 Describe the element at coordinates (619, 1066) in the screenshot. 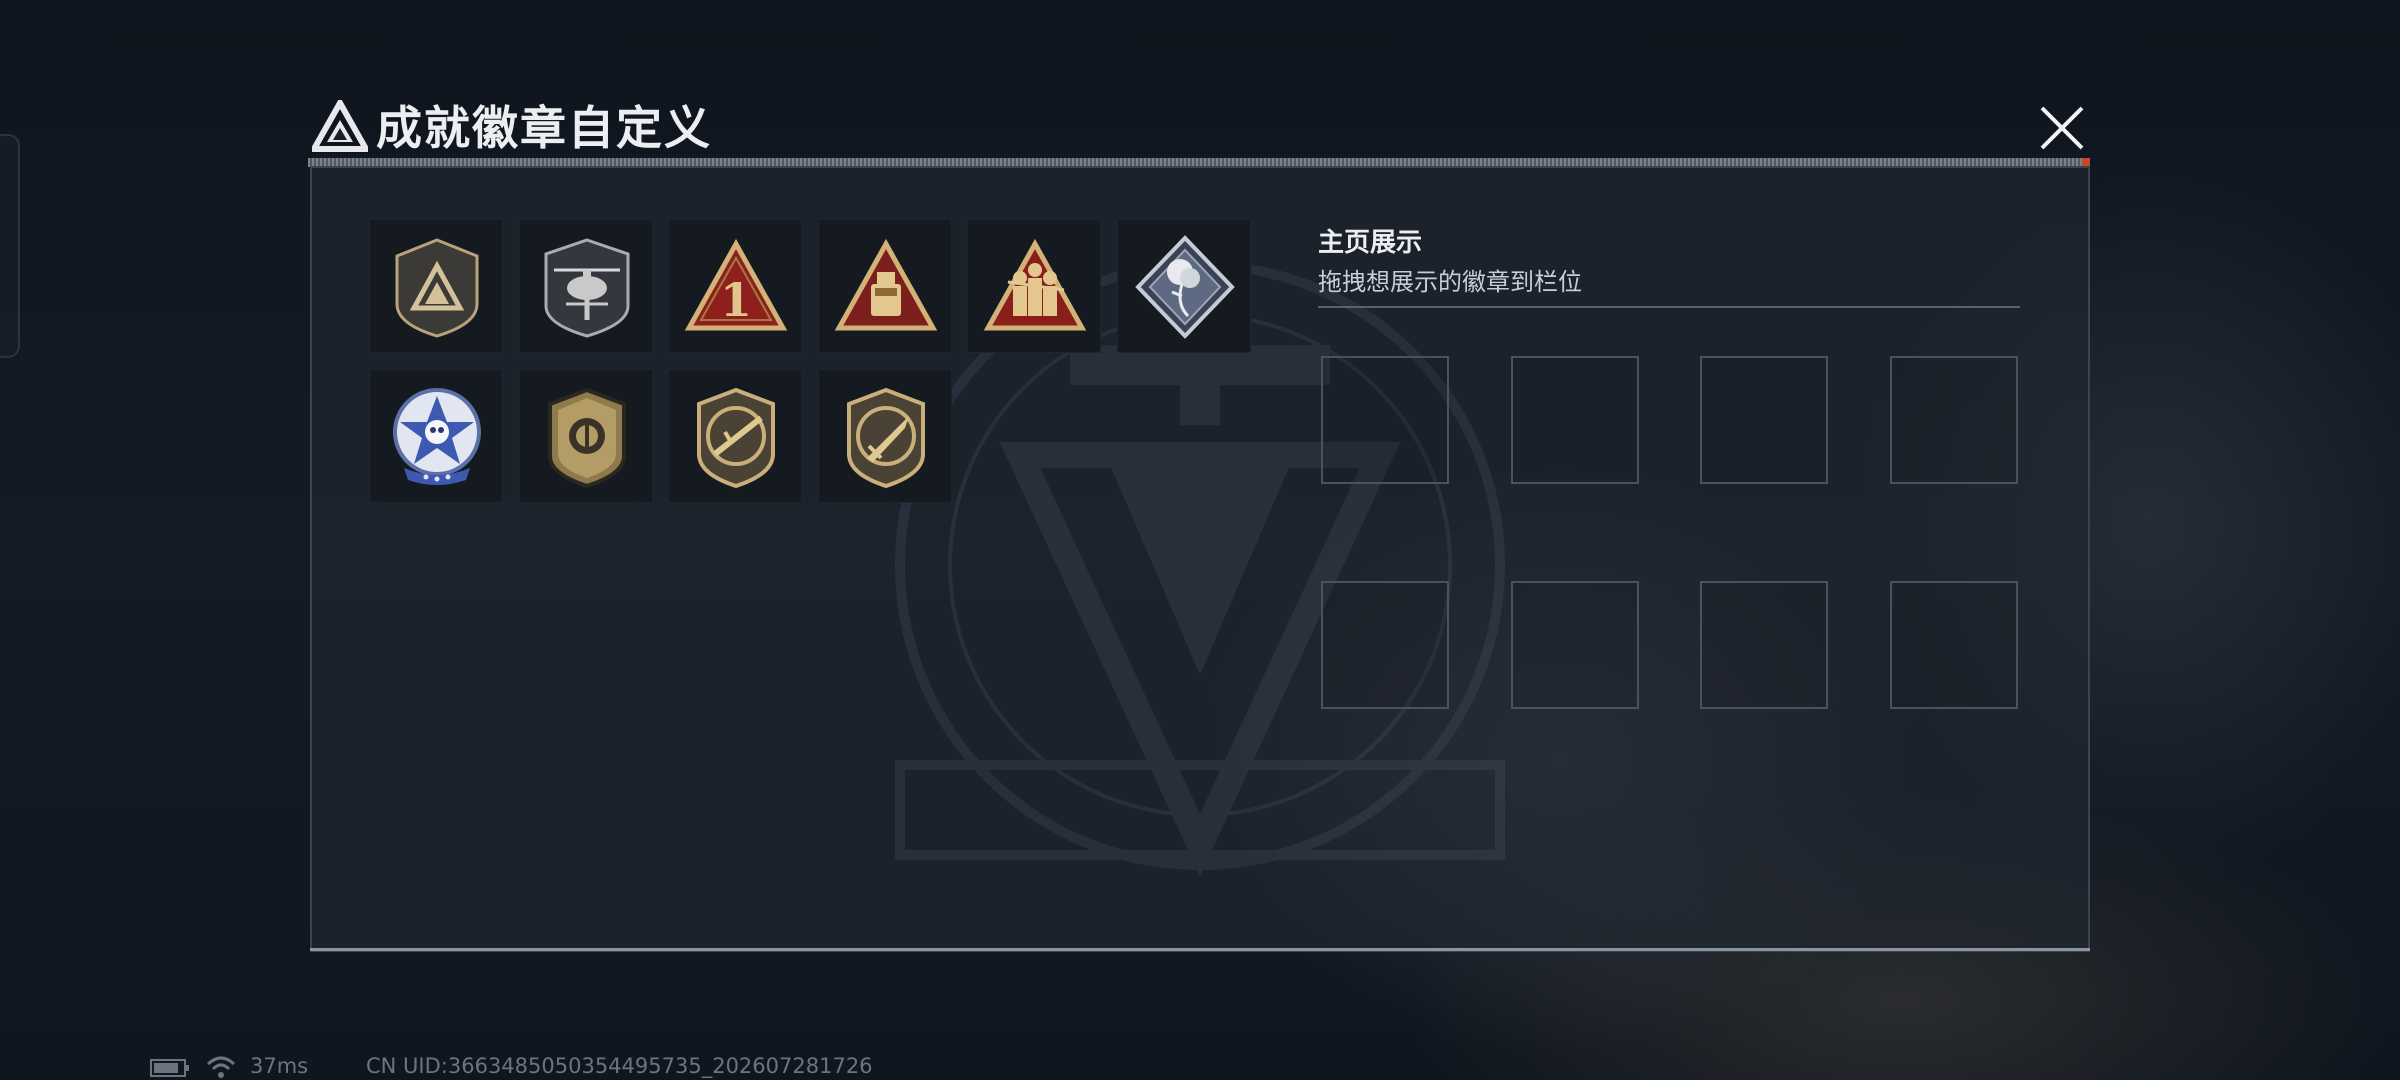

I see `uid-text: CN UID:3663485050354495735_202607281726` at that location.